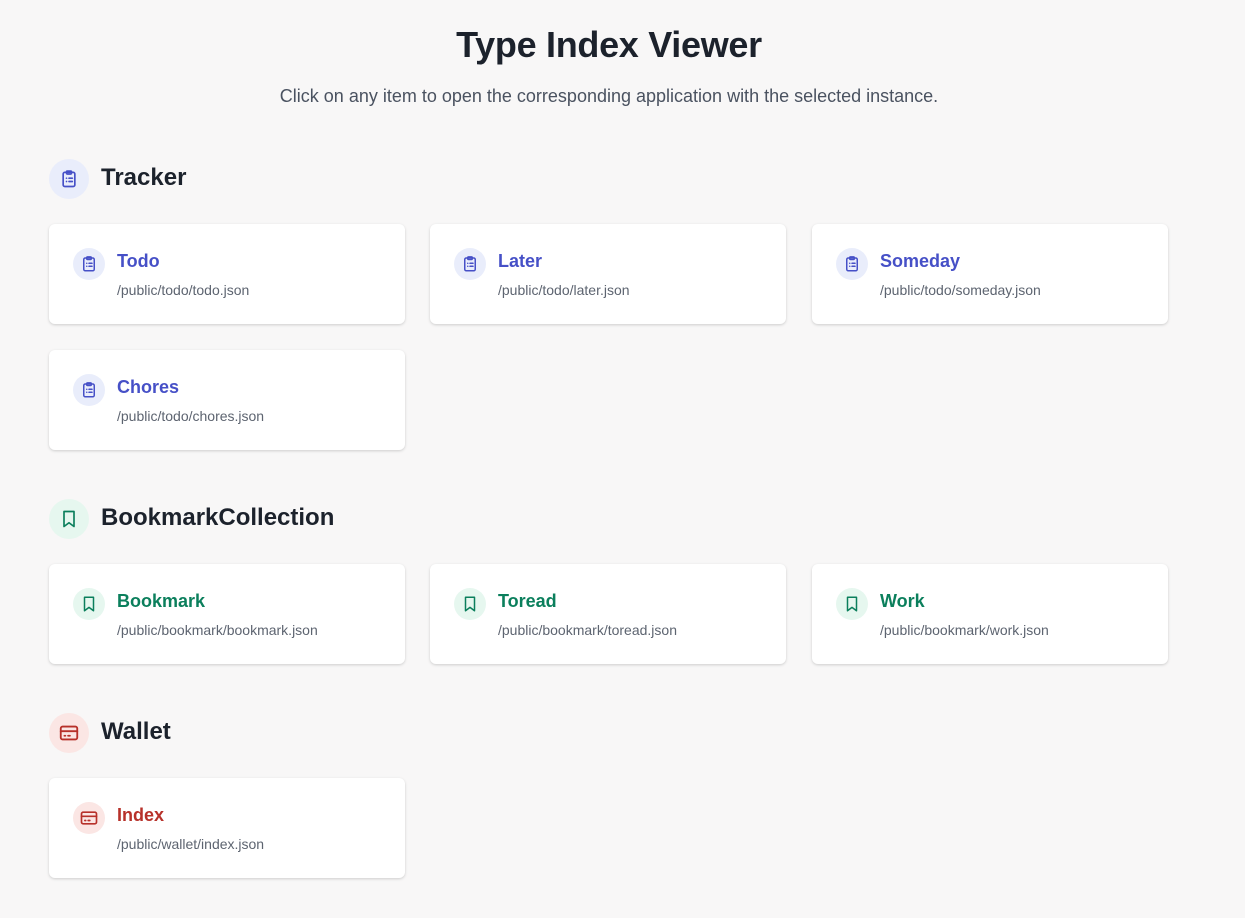 Image resolution: width=1245 pixels, height=918 pixels. Describe the element at coordinates (527, 601) in the screenshot. I see `card-title: Toread` at that location.